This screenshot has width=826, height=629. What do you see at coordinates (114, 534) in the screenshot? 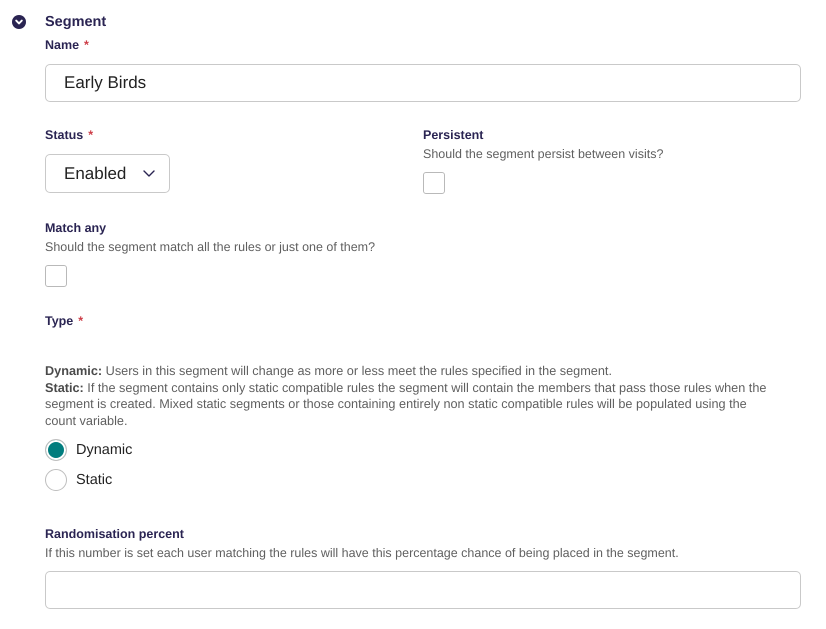
I see `field-label: Randomisation percent` at bounding box center [114, 534].